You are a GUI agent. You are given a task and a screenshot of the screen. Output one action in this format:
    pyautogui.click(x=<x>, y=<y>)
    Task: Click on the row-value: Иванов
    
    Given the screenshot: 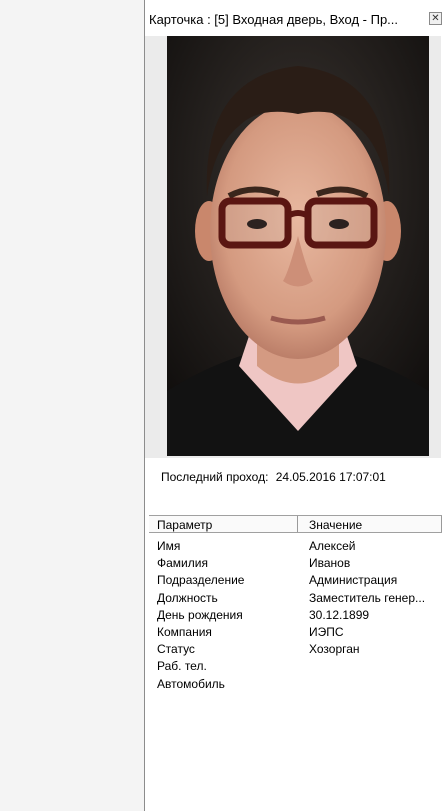 What is the action you would take?
    pyautogui.click(x=330, y=563)
    